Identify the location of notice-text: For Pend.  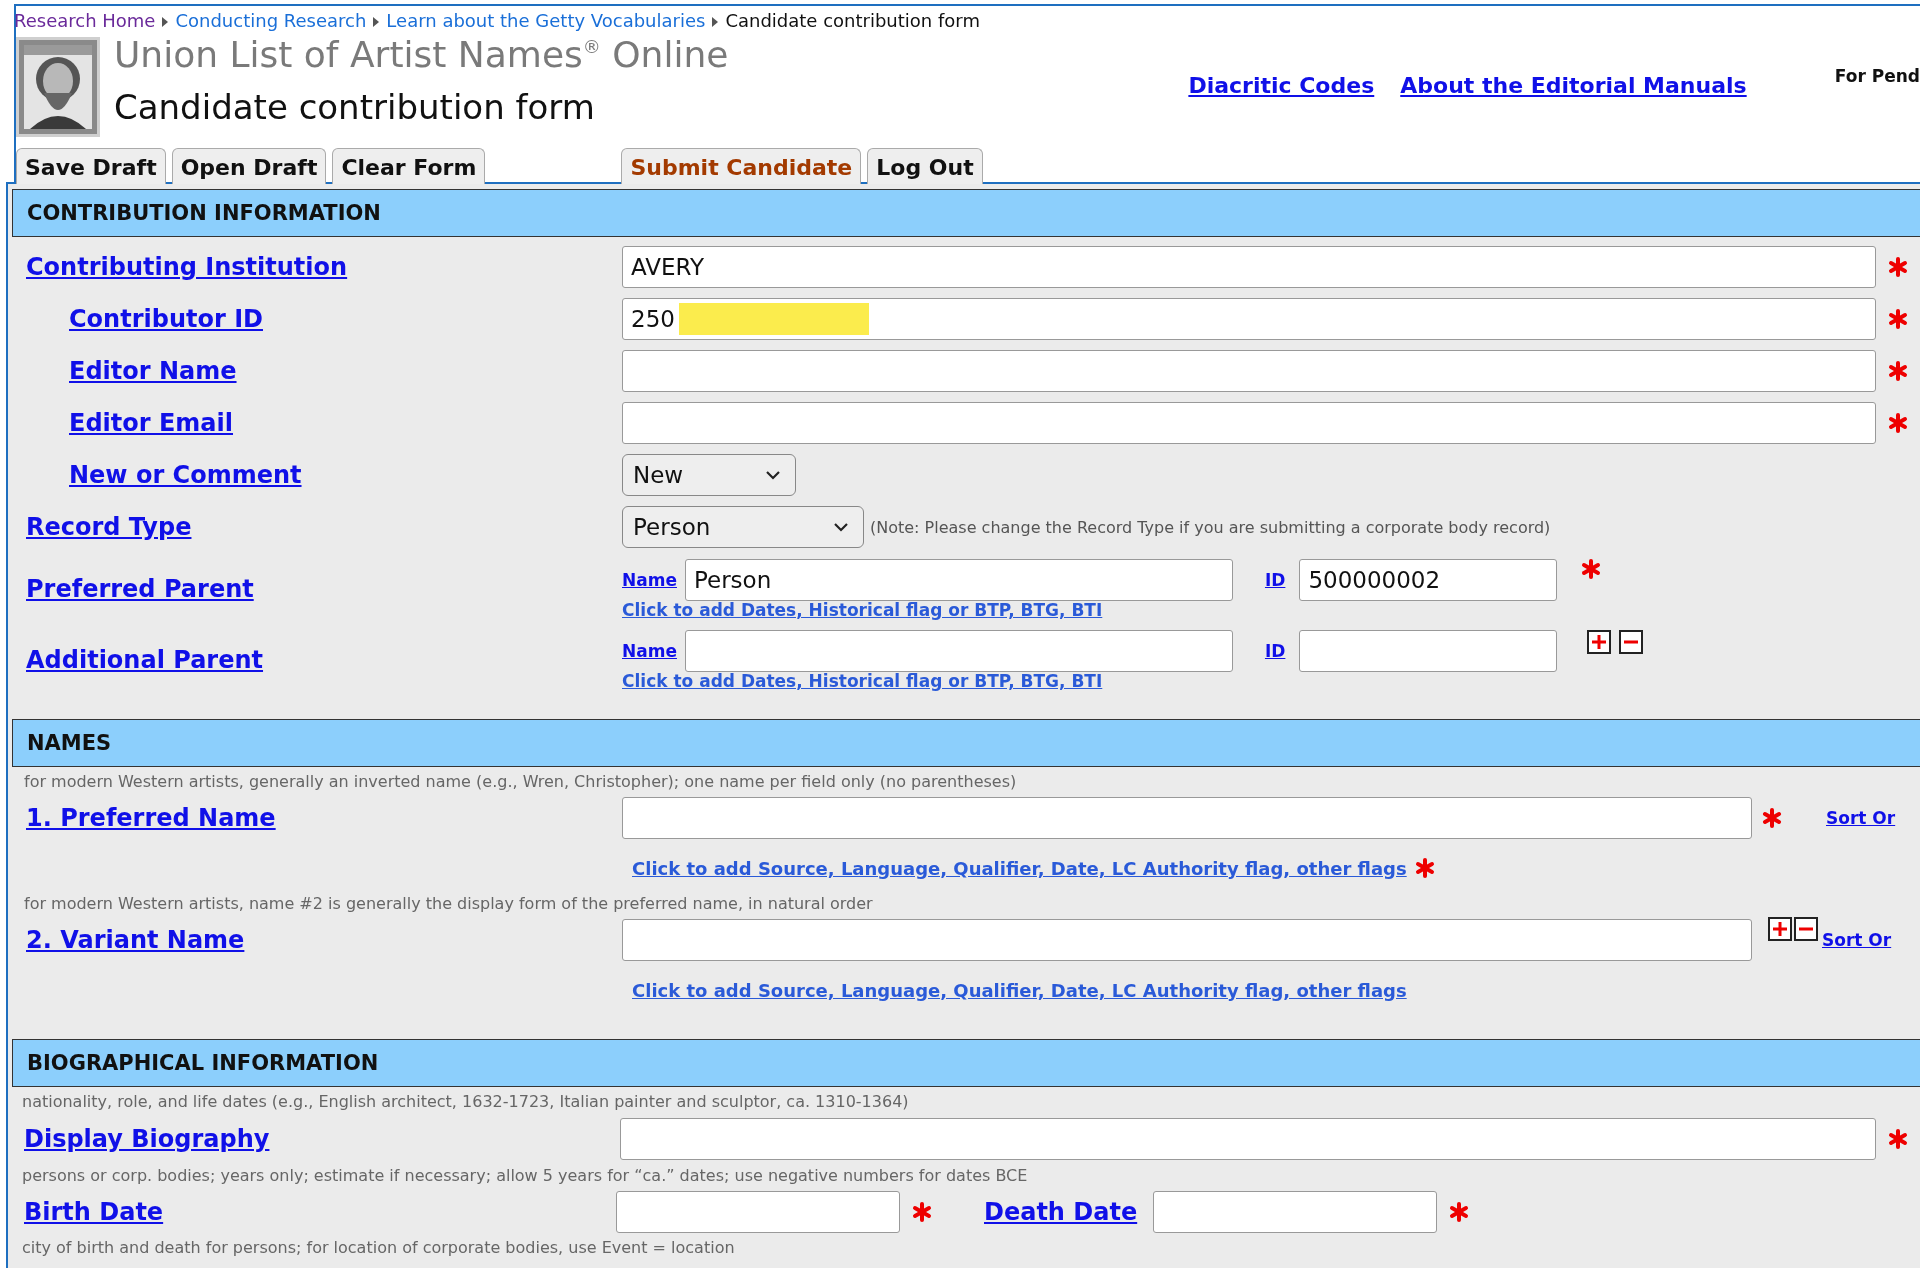
(1877, 76).